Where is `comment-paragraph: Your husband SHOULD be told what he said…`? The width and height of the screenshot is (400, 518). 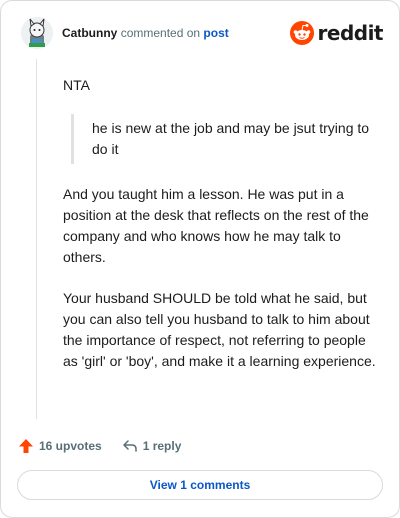
comment-paragraph: Your husband SHOULD be told what he said… is located at coordinates (219, 329).